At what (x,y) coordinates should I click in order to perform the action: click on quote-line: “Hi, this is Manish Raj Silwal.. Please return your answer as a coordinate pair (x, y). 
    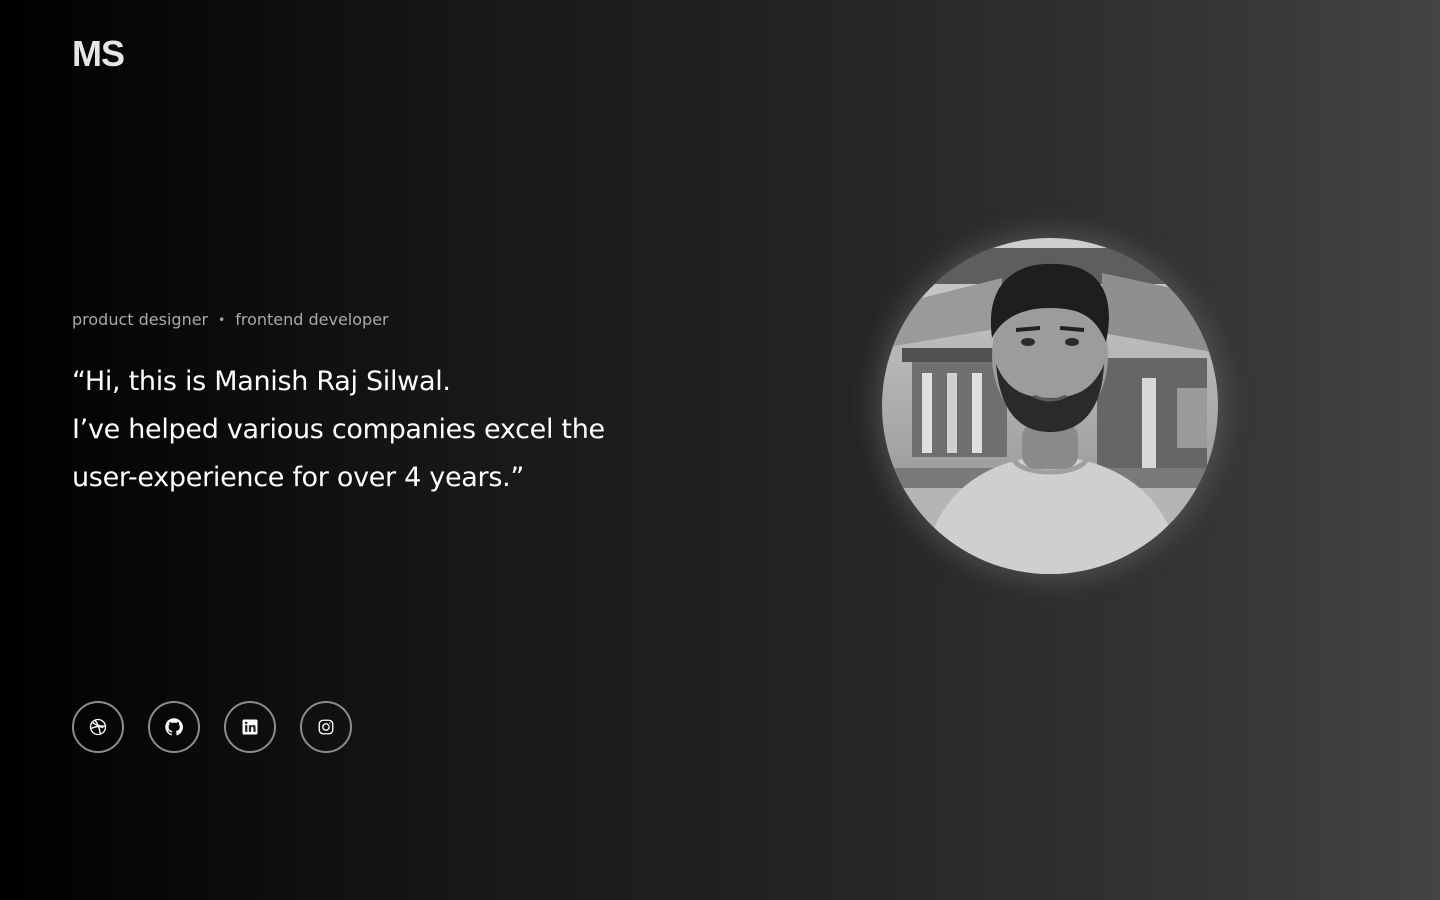
    Looking at the image, I should click on (261, 381).